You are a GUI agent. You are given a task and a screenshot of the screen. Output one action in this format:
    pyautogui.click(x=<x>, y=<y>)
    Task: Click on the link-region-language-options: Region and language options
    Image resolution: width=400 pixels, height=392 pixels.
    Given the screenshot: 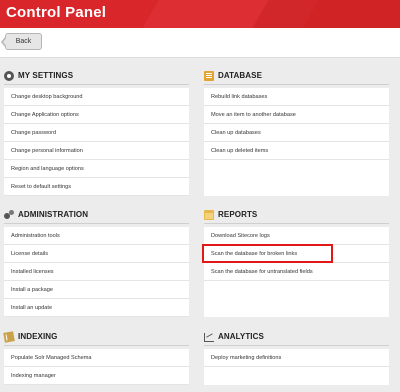 What is the action you would take?
    pyautogui.click(x=96, y=169)
    